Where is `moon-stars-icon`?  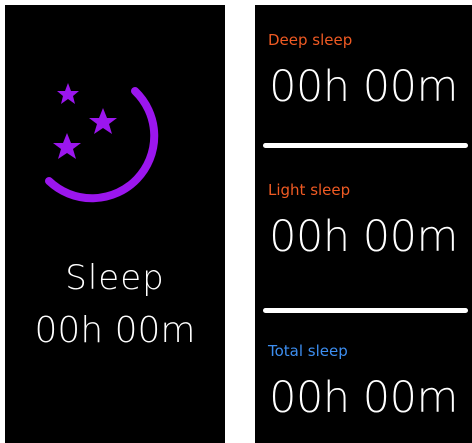
moon-stars-icon is located at coordinates (123, 153).